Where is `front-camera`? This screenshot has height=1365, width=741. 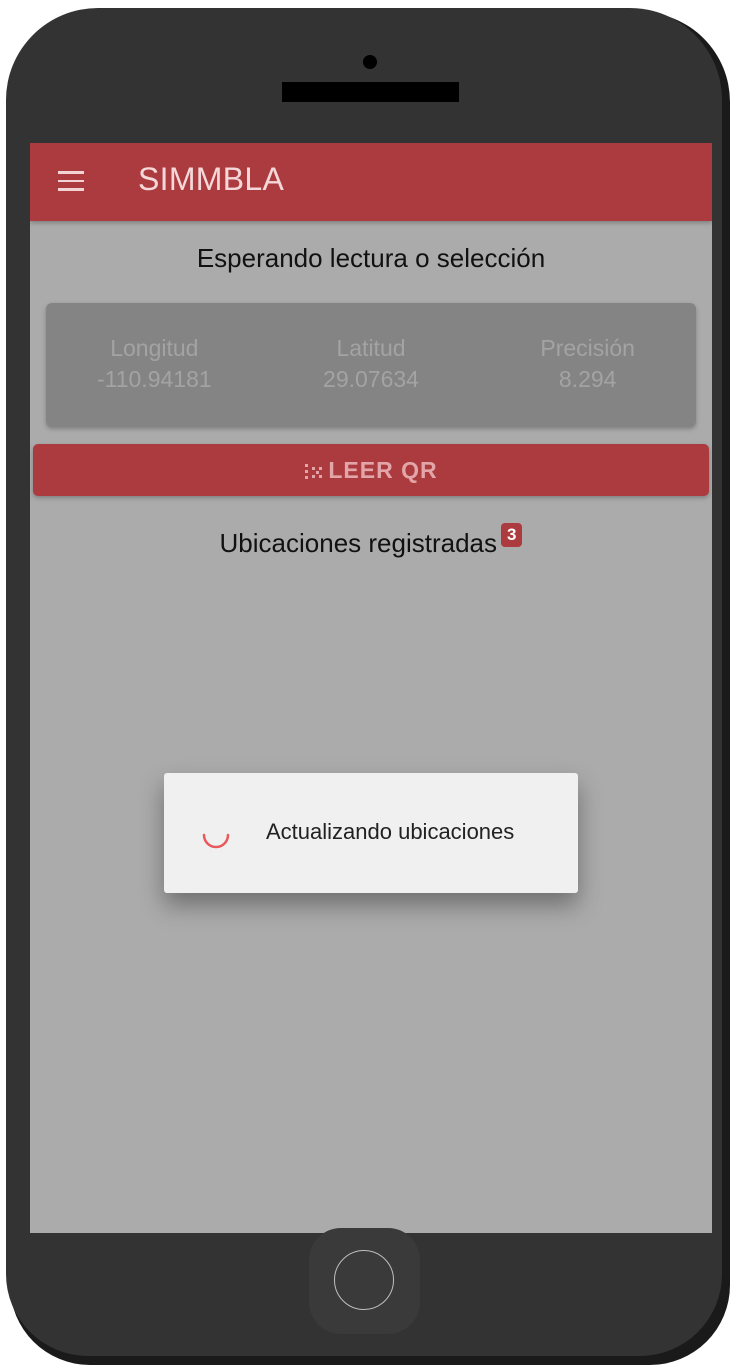
front-camera is located at coordinates (370, 62).